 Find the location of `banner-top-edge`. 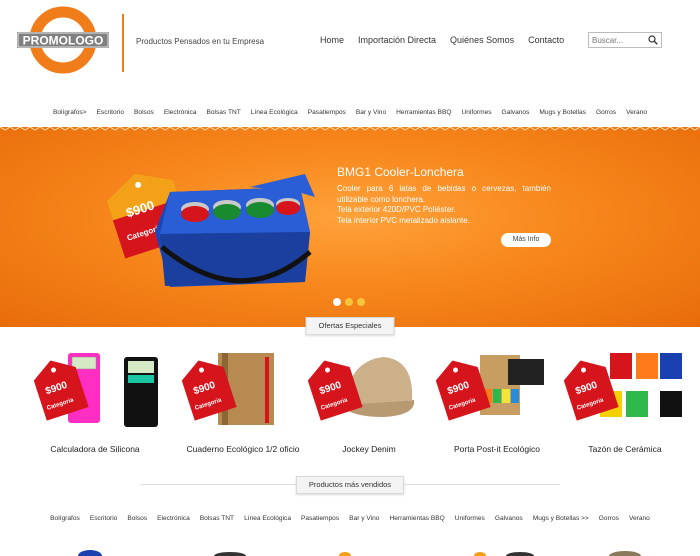

banner-top-edge is located at coordinates (350, 129).